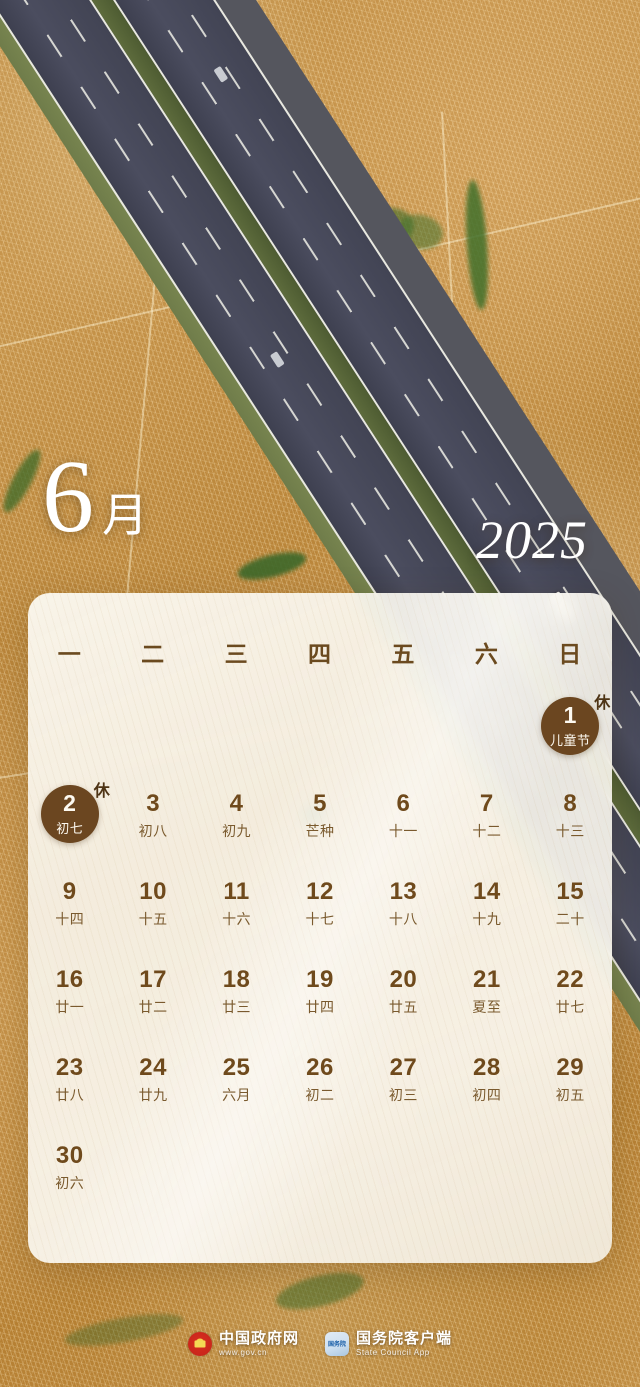  Describe the element at coordinates (153, 1095) in the screenshot. I see `lunar-label: 廿九` at that location.